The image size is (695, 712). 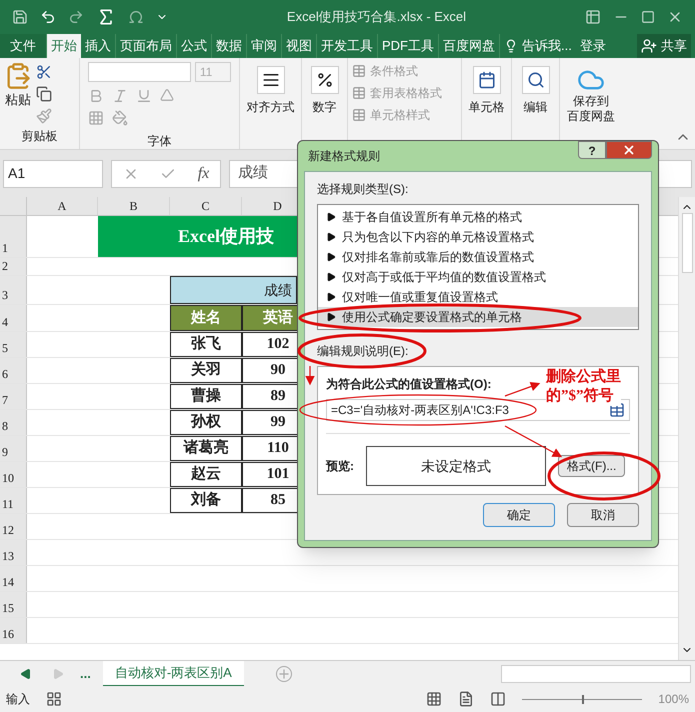 I want to click on header-cell: 姓名, so click(x=206, y=318).